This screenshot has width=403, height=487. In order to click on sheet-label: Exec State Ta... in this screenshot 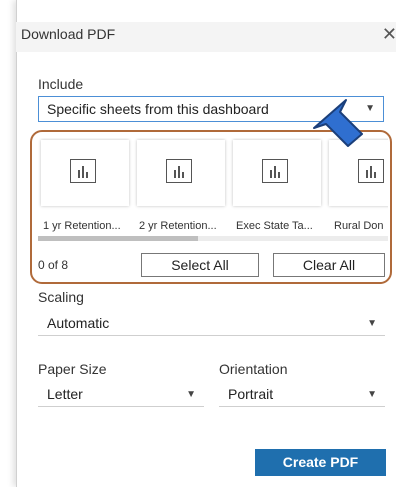, I will do `click(274, 226)`.